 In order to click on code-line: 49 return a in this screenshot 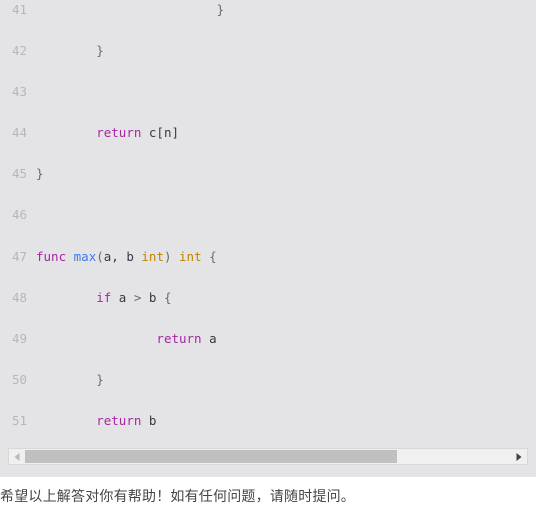, I will do `click(268, 339)`.